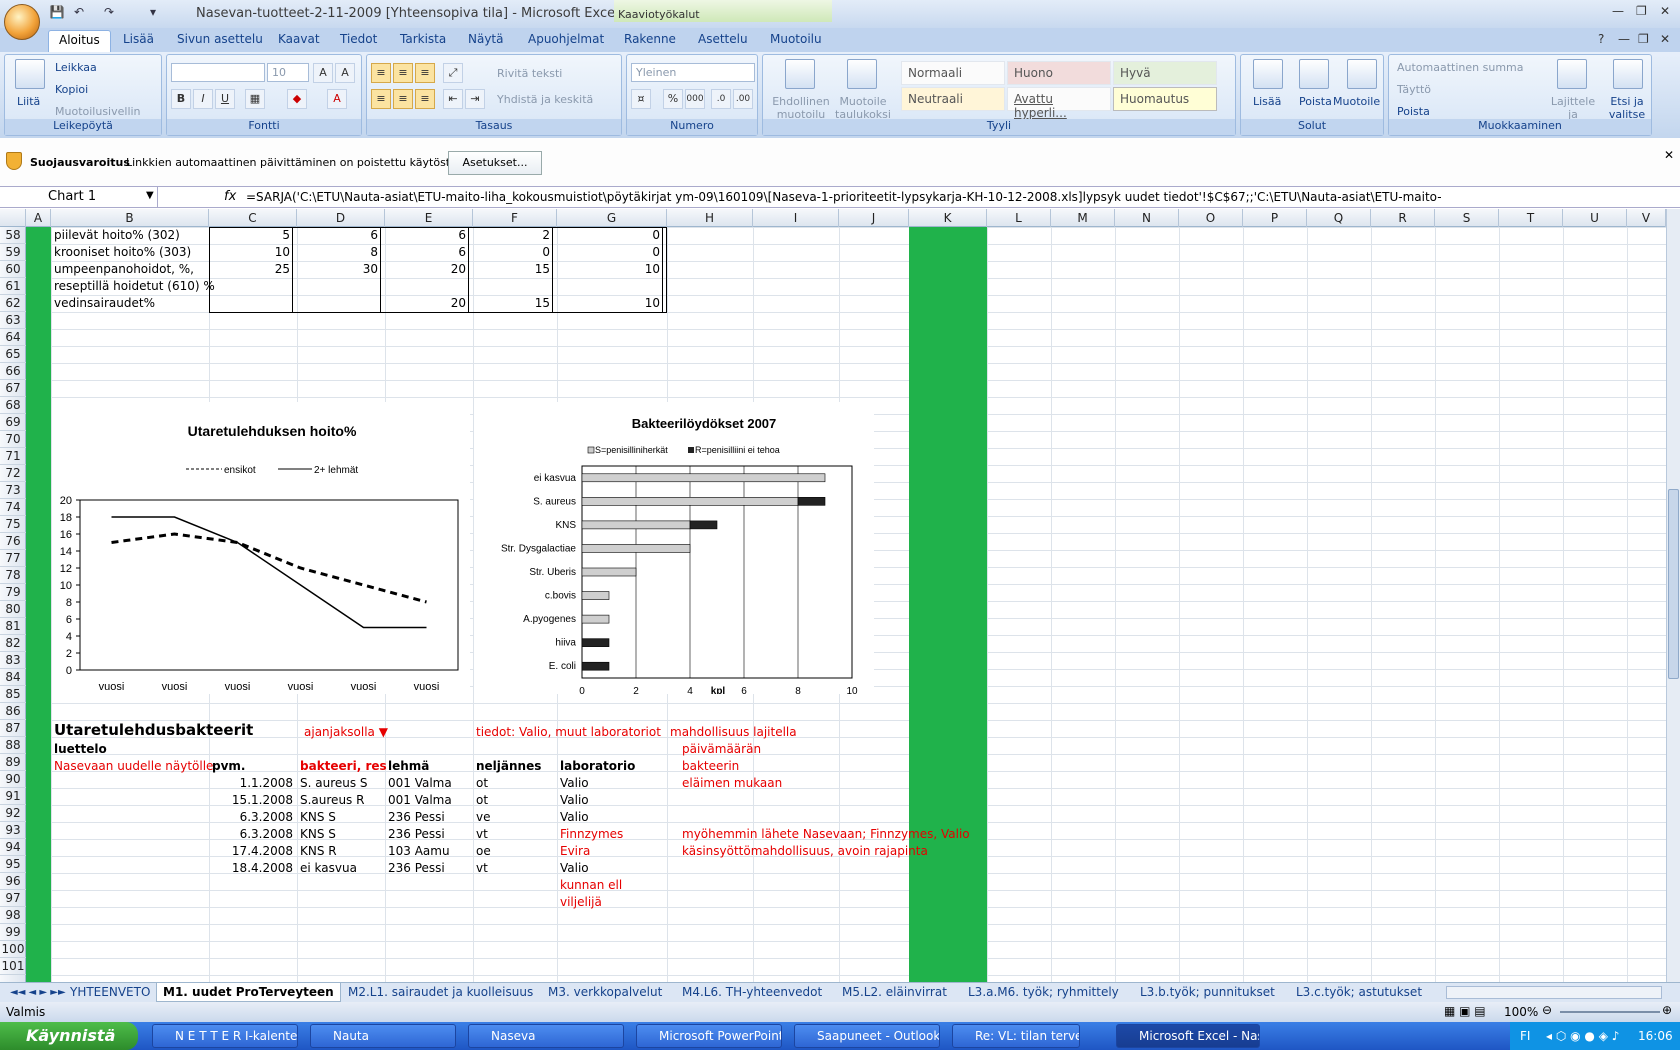 This screenshot has height=1050, width=1680. What do you see at coordinates (13, 609) in the screenshot?
I see `row-header: 80` at bounding box center [13, 609].